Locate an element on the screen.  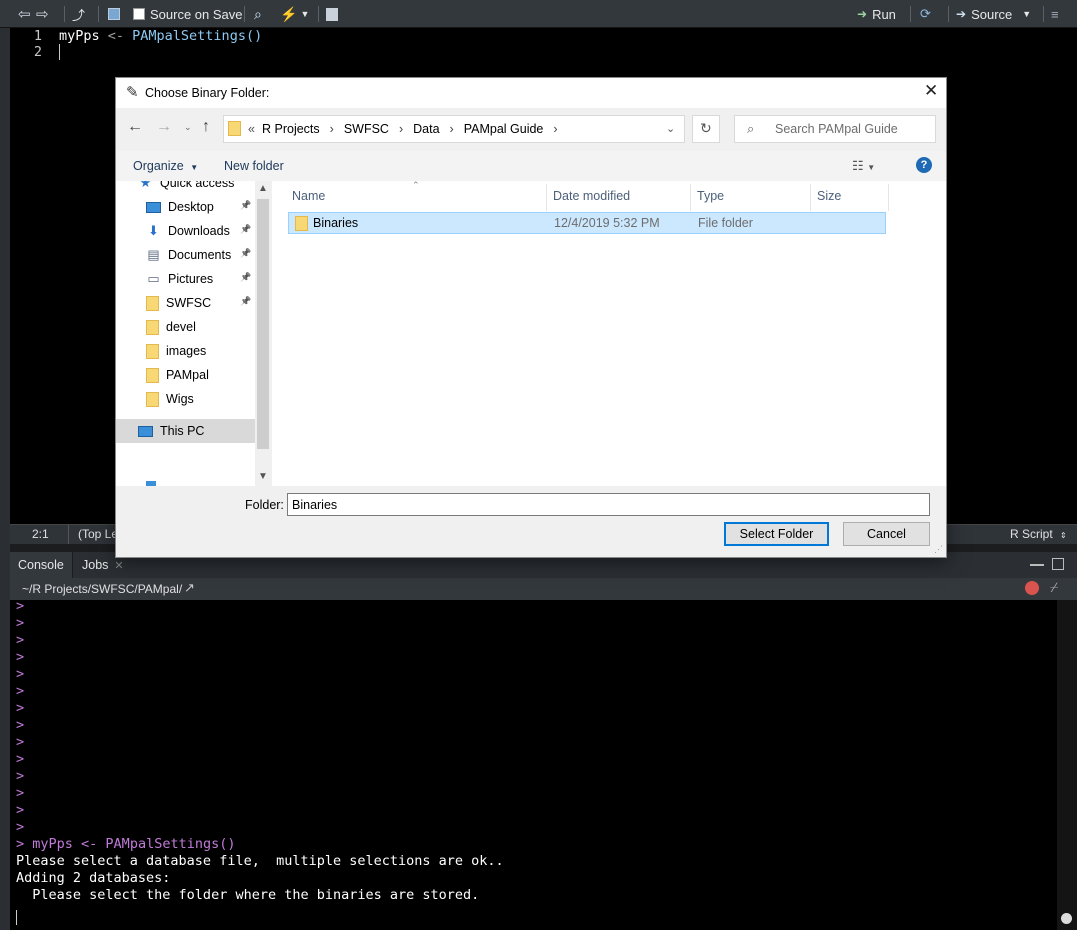
nav-item-label: devel is located at coordinates (181, 327).